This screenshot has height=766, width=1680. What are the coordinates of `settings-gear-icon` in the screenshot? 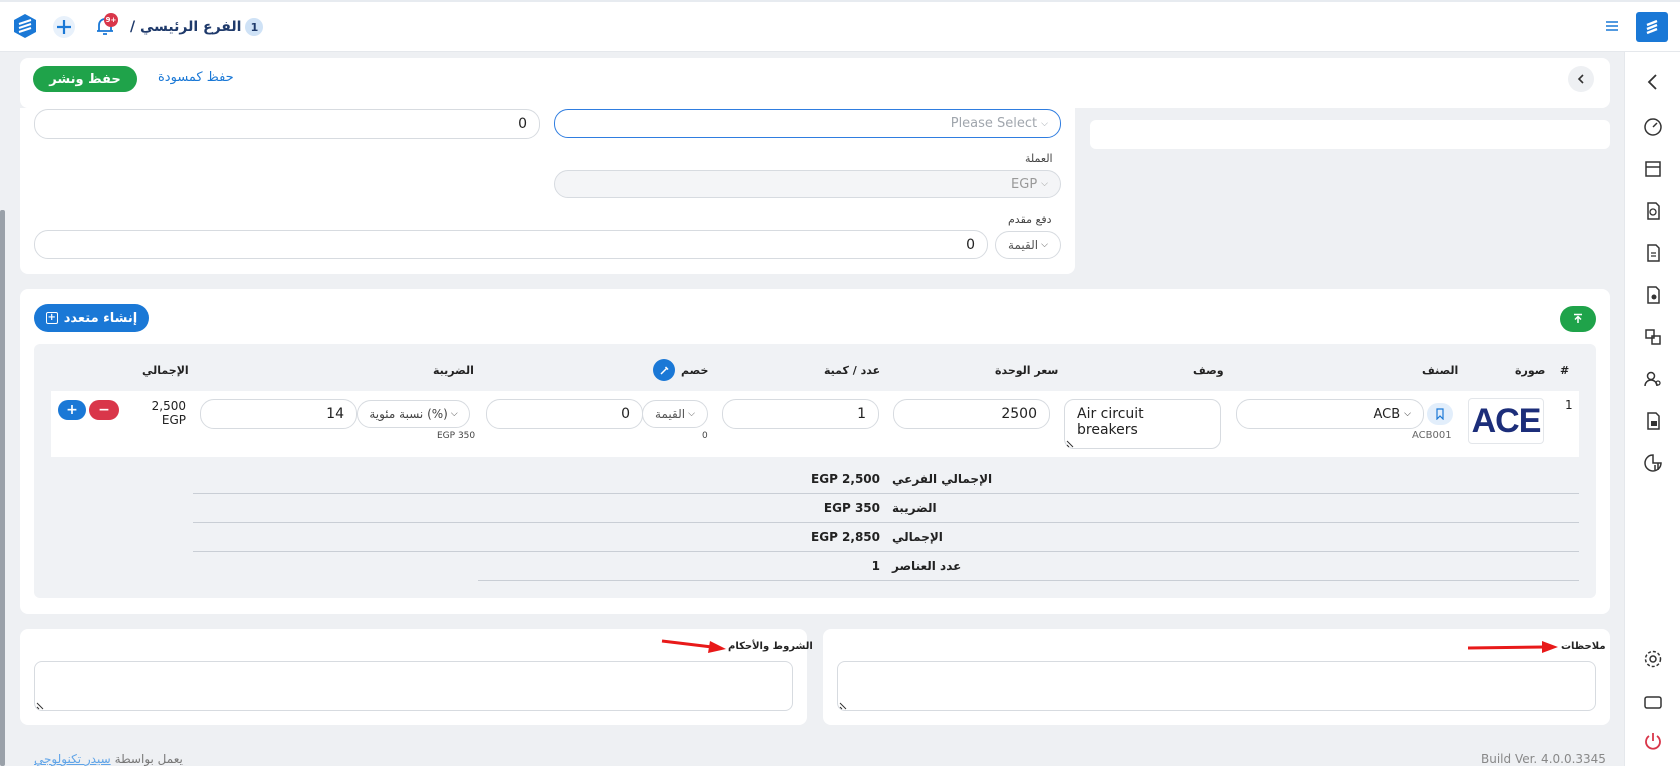 It's located at (1653, 659).